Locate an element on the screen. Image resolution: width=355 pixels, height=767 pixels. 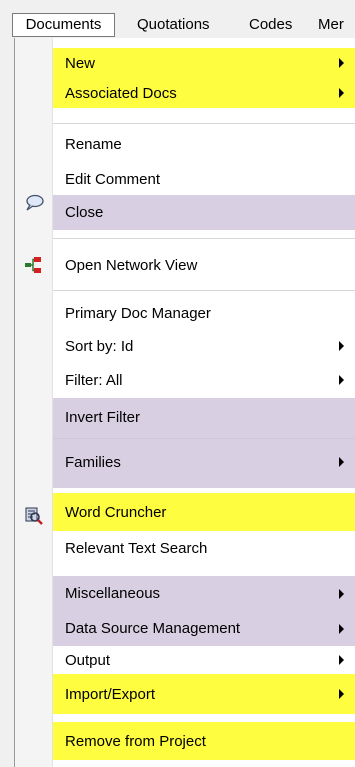
menu-item-output-label: Output is located at coordinates (88, 660).